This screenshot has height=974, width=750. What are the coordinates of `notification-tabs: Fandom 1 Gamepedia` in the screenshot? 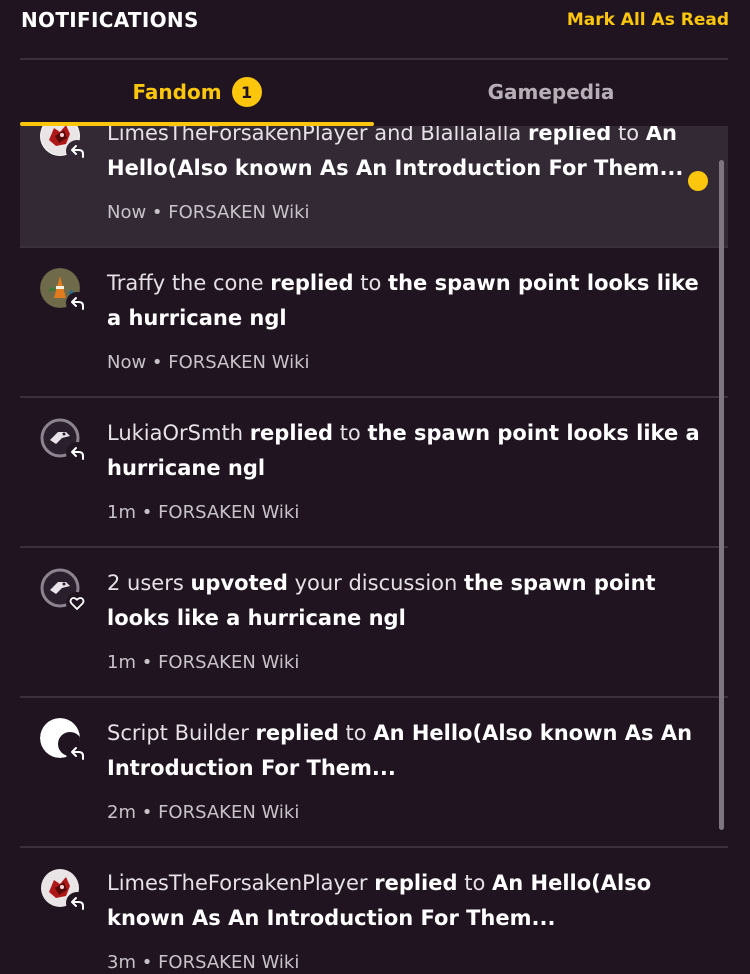 It's located at (374, 93).